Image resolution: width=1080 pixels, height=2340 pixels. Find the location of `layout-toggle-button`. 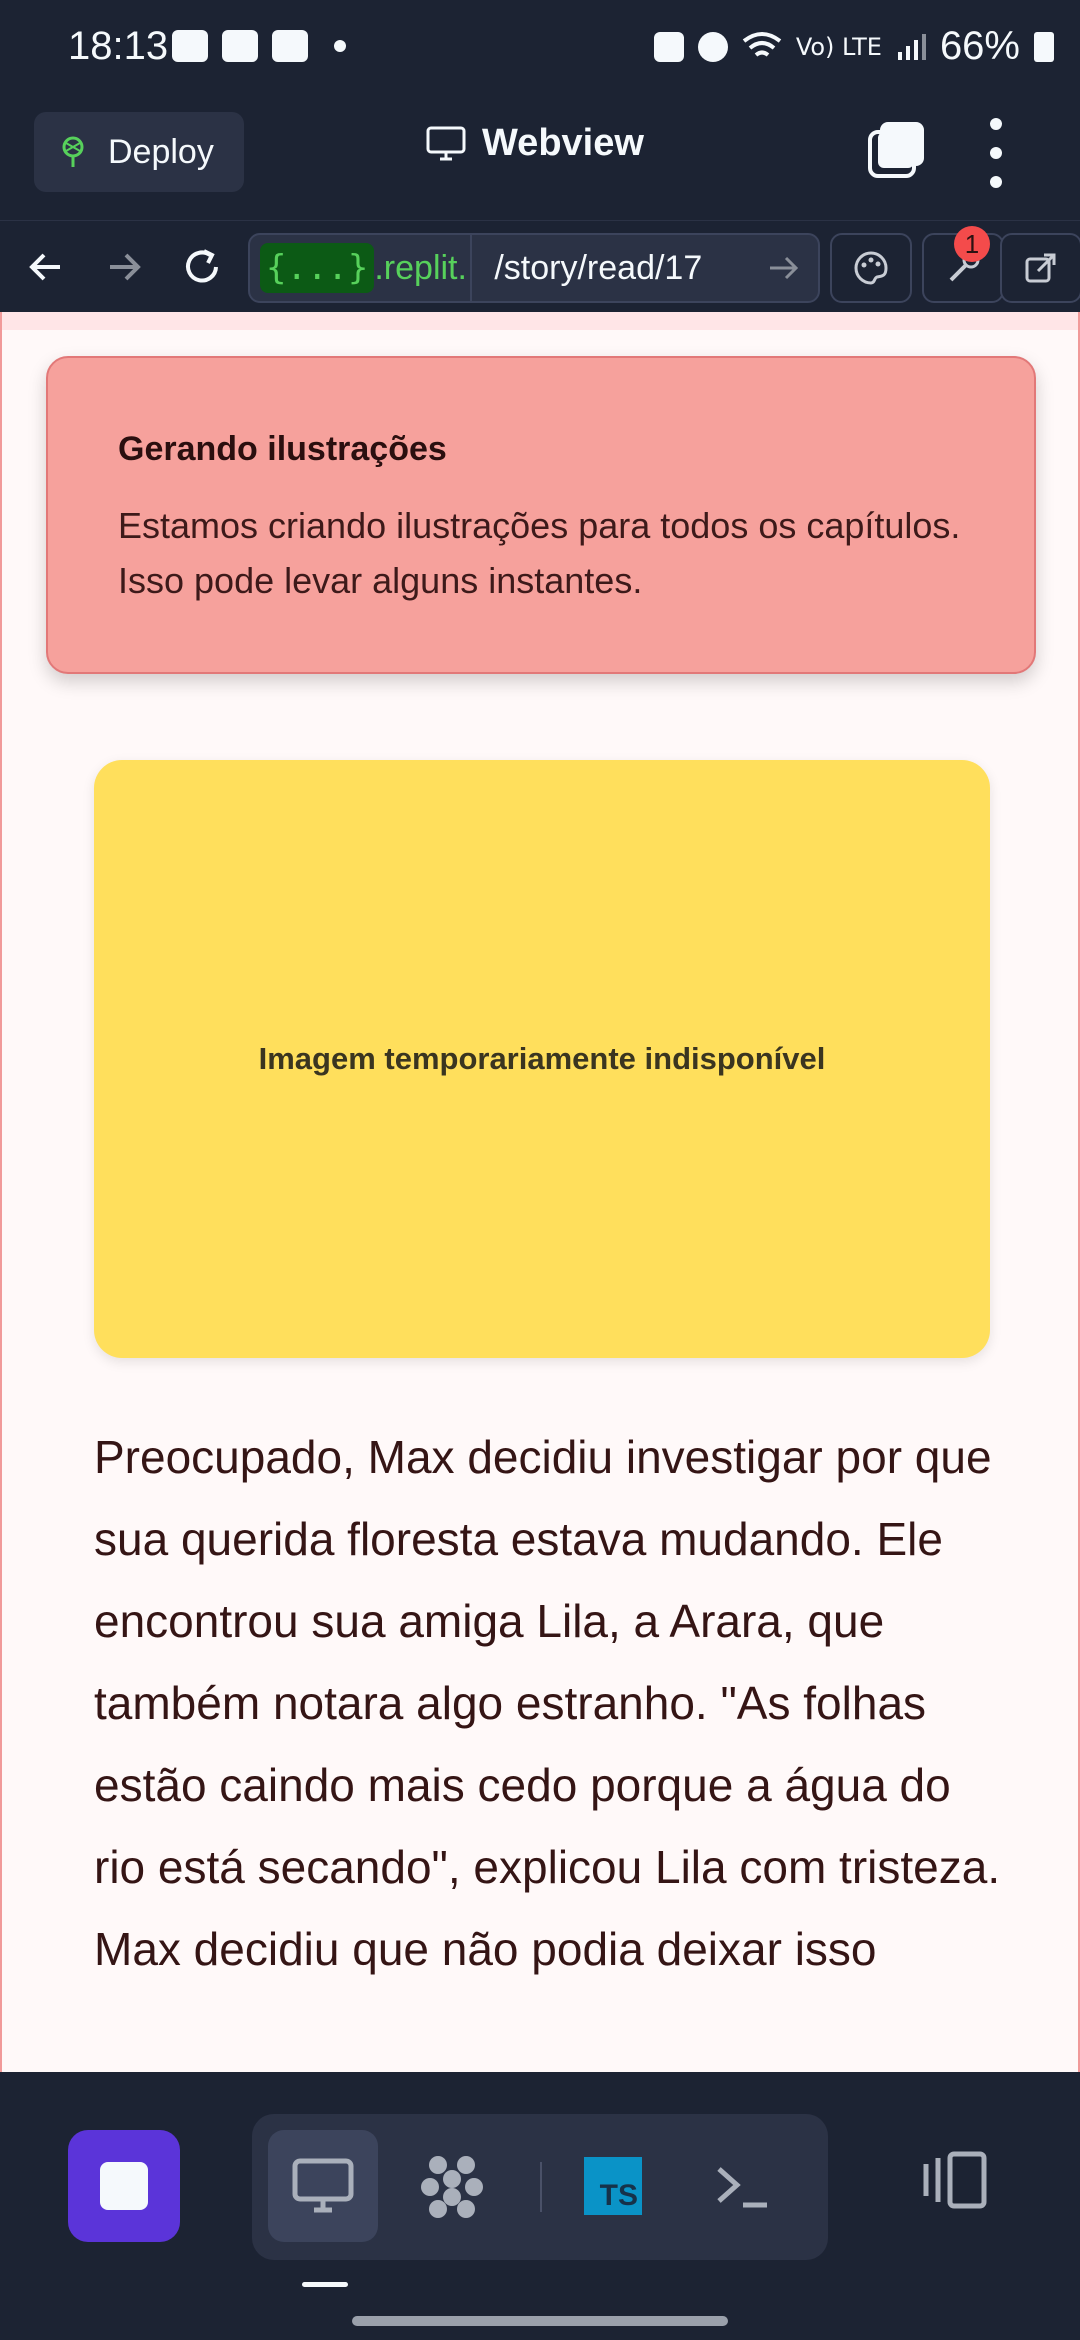

layout-toggle-button is located at coordinates (955, 2180).